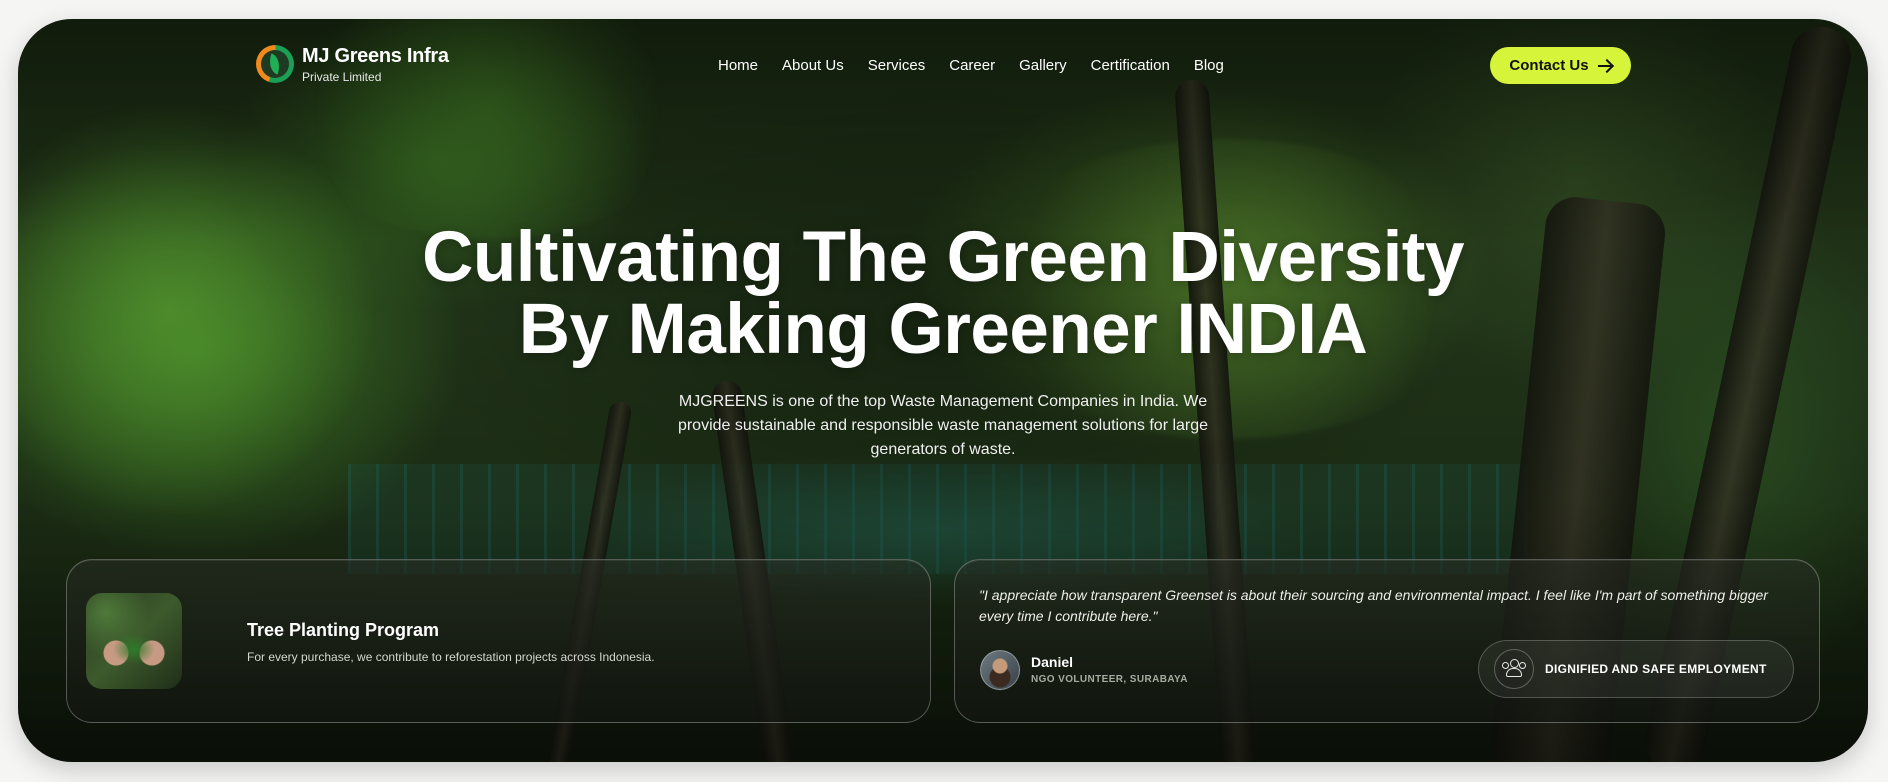 This screenshot has height=782, width=1888. Describe the element at coordinates (1549, 65) in the screenshot. I see `contact-us-label: Contact Us` at that location.